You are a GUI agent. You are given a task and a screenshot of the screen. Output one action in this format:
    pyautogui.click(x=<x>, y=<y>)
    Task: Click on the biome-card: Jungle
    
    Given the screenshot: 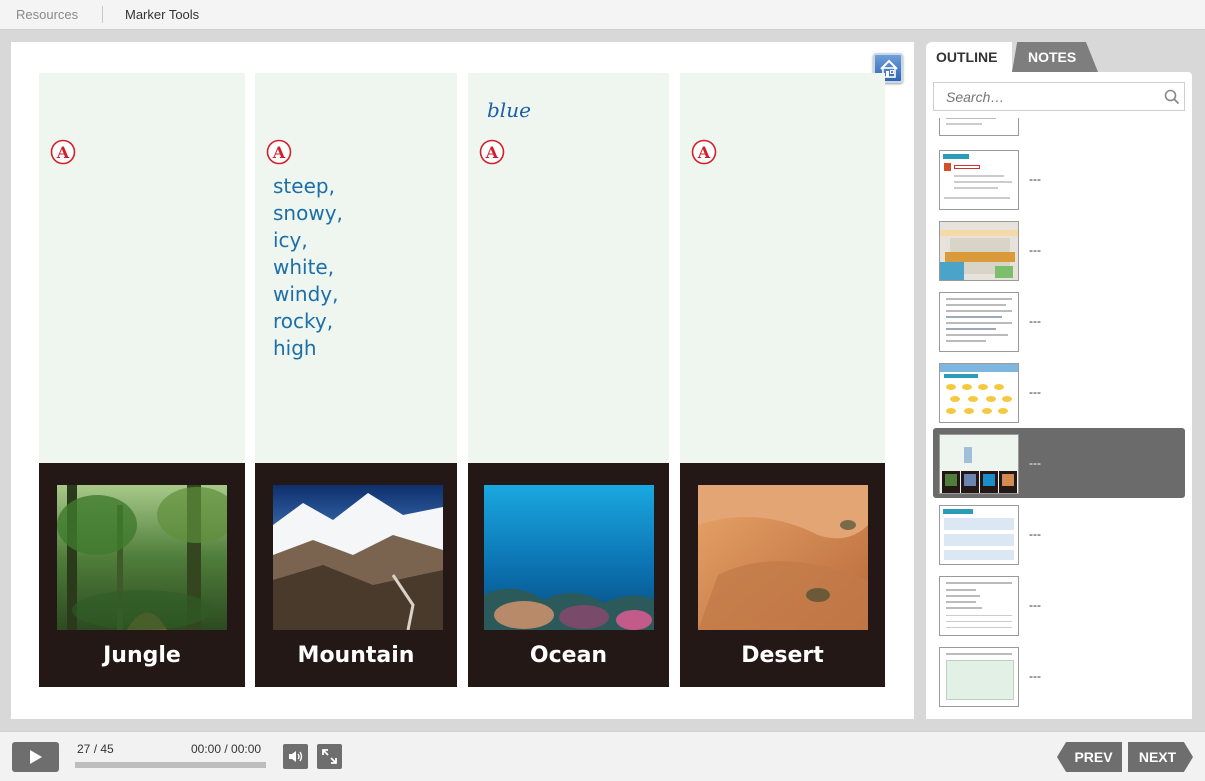 What is the action you would take?
    pyautogui.click(x=142, y=575)
    